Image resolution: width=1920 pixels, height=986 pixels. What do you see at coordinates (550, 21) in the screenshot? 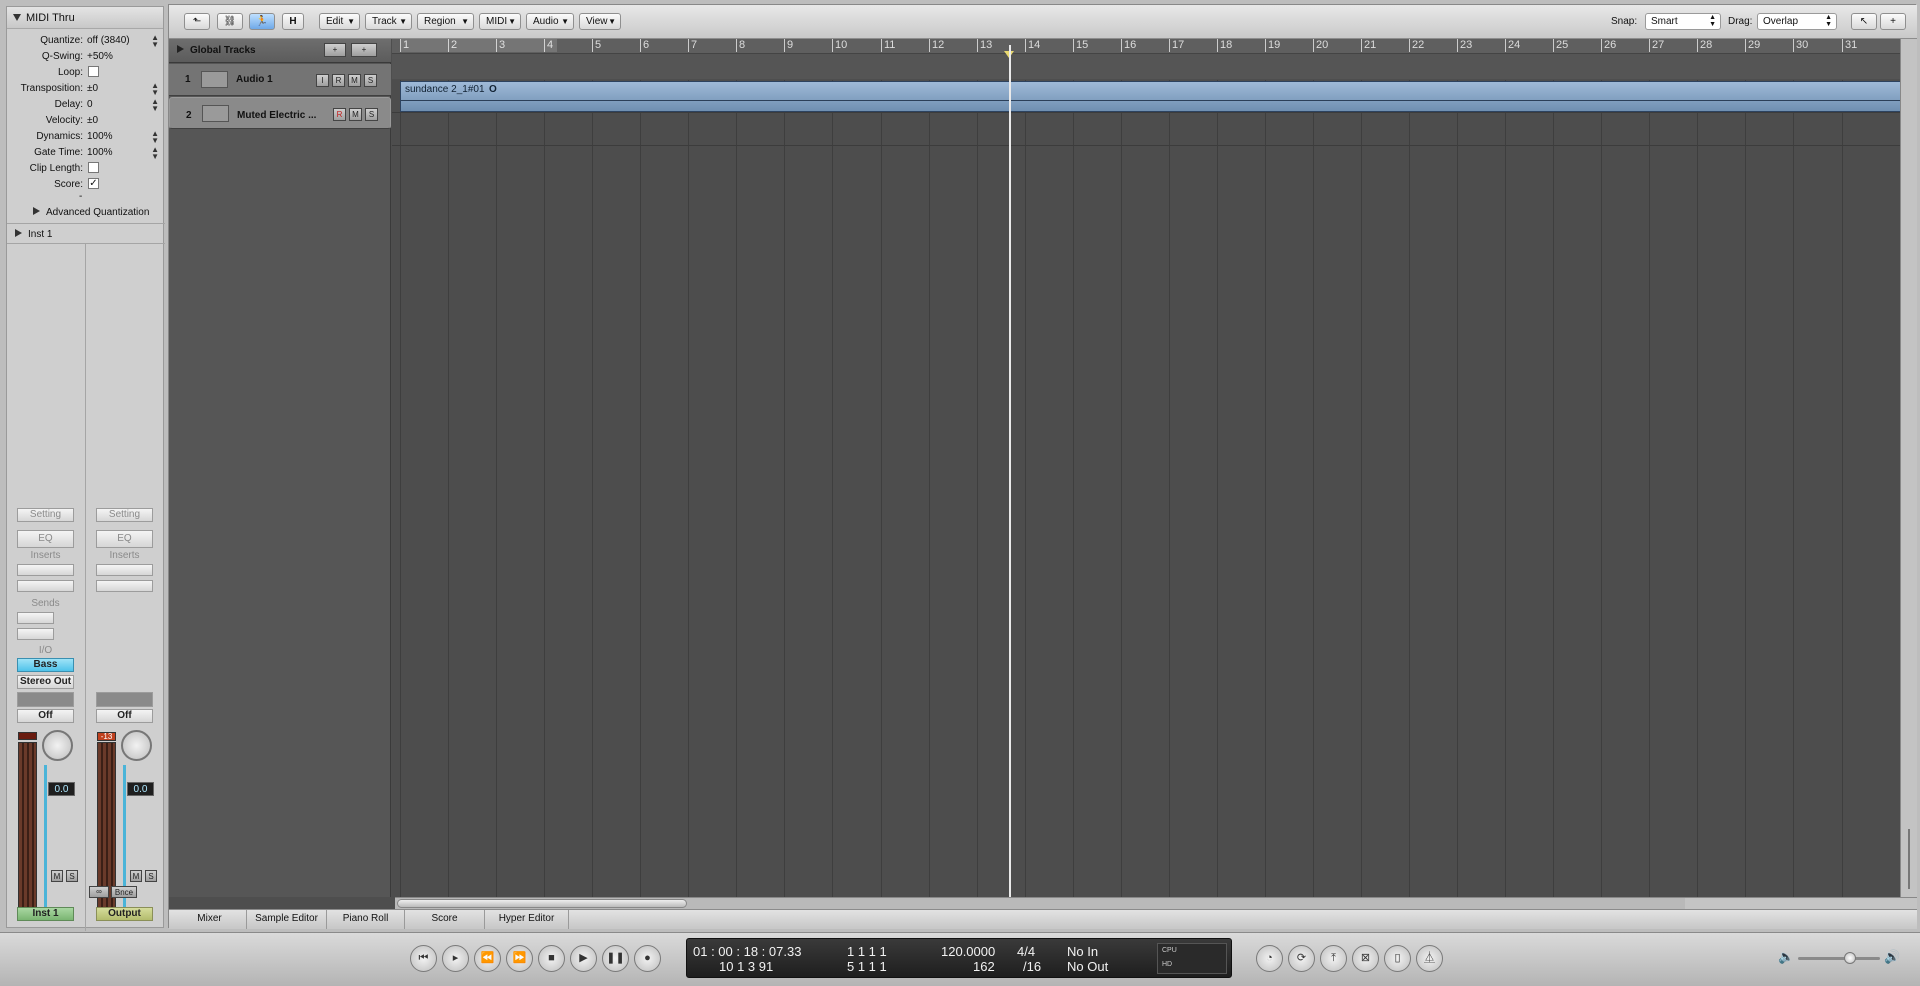
I see `menu-audio: Audio ▼` at bounding box center [550, 21].